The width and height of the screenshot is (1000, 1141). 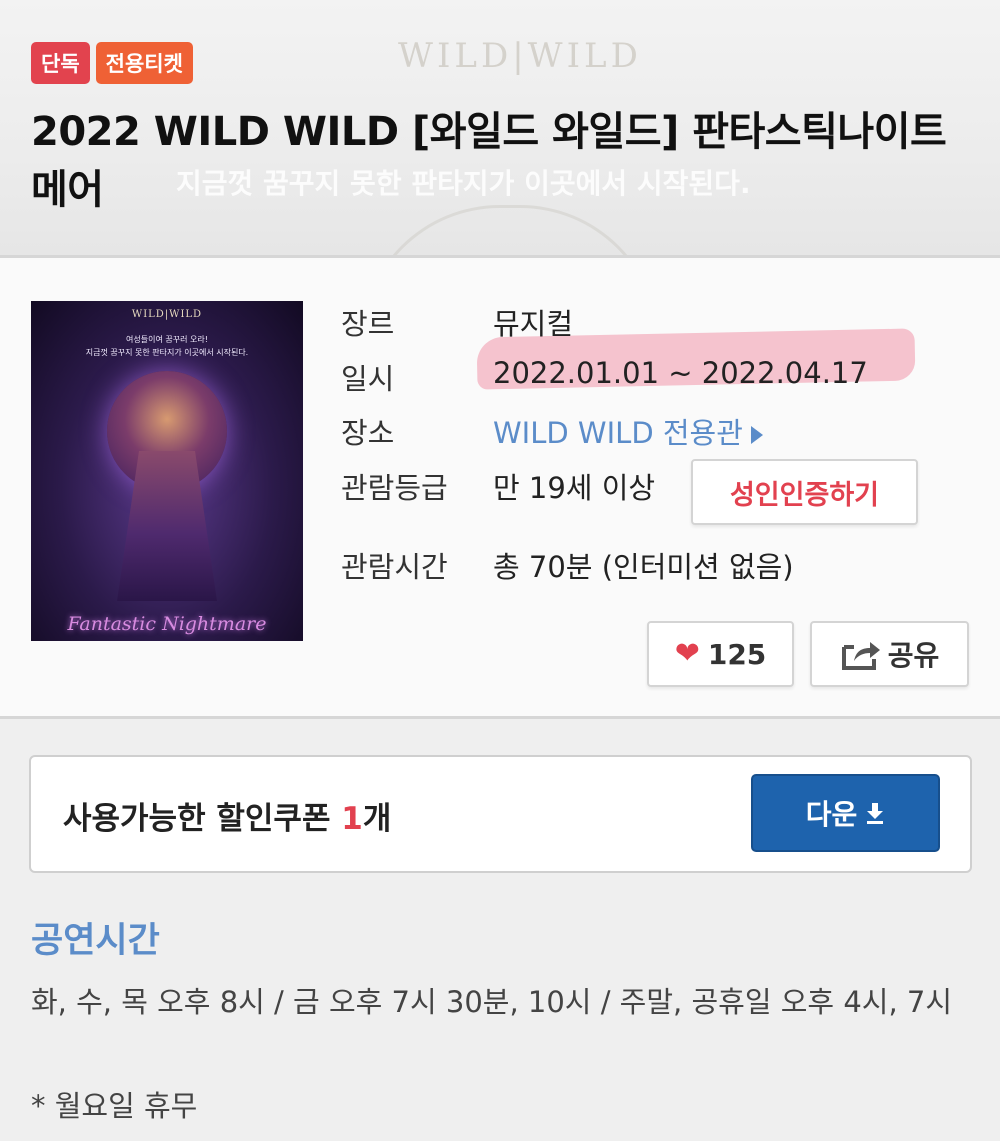 What do you see at coordinates (687, 653) in the screenshot?
I see `heart-icon: ❤` at bounding box center [687, 653].